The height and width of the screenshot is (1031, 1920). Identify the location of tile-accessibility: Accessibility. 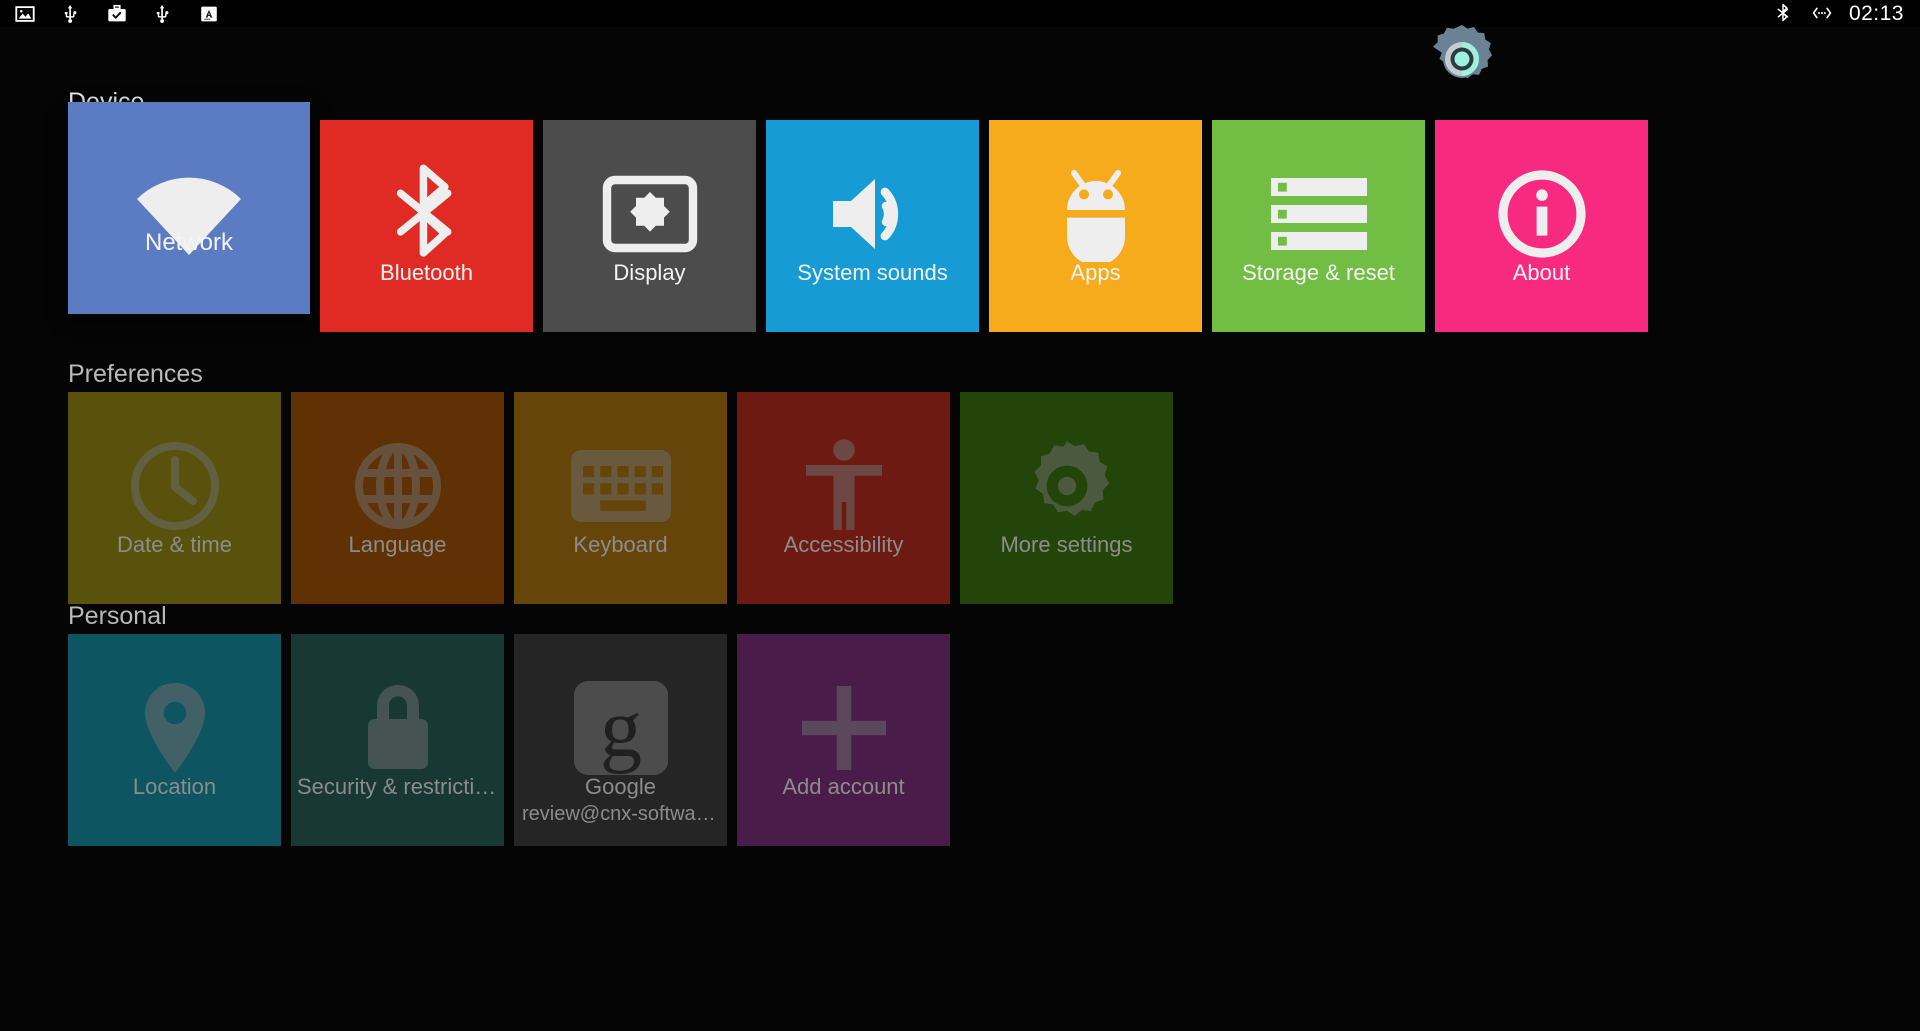
(843, 498).